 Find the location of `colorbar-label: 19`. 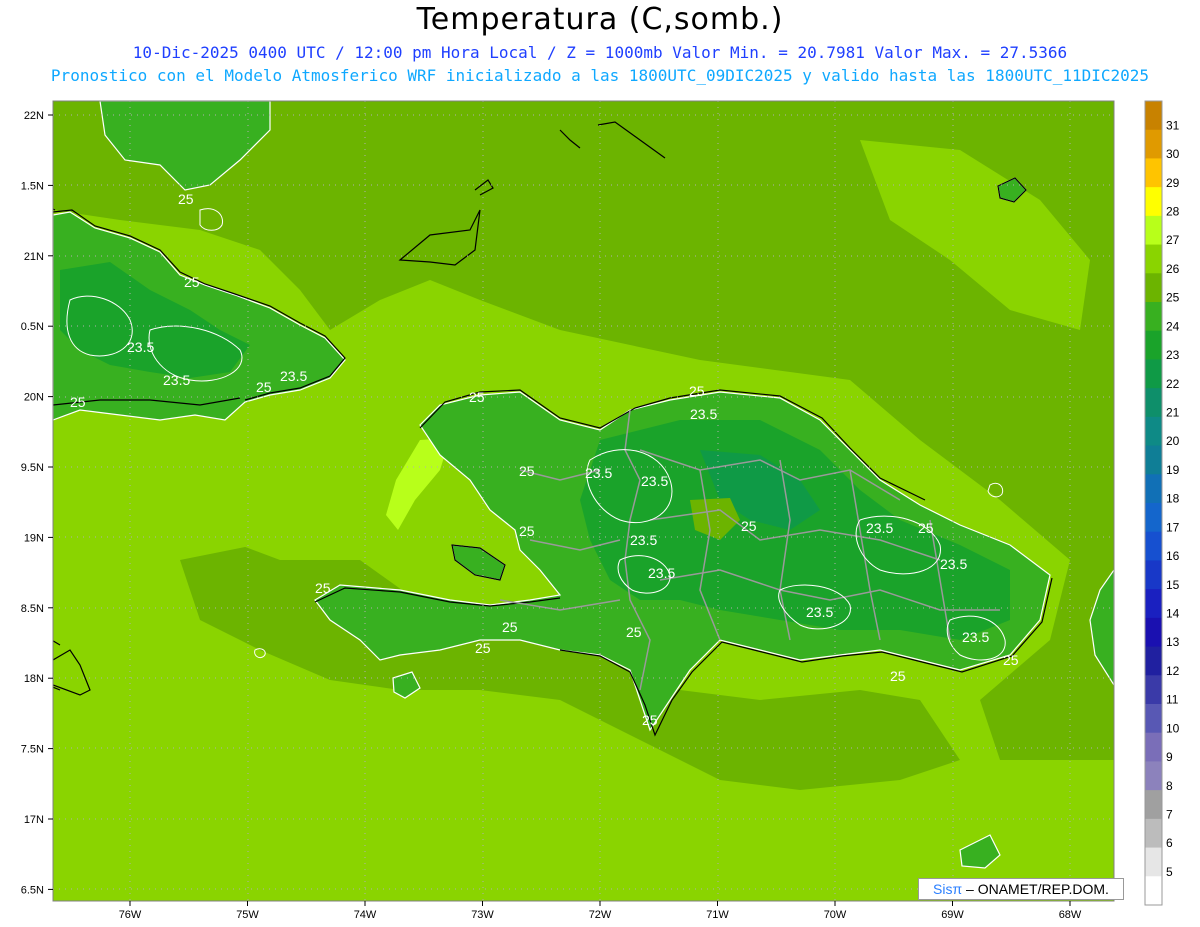

colorbar-label: 19 is located at coordinates (1173, 470).